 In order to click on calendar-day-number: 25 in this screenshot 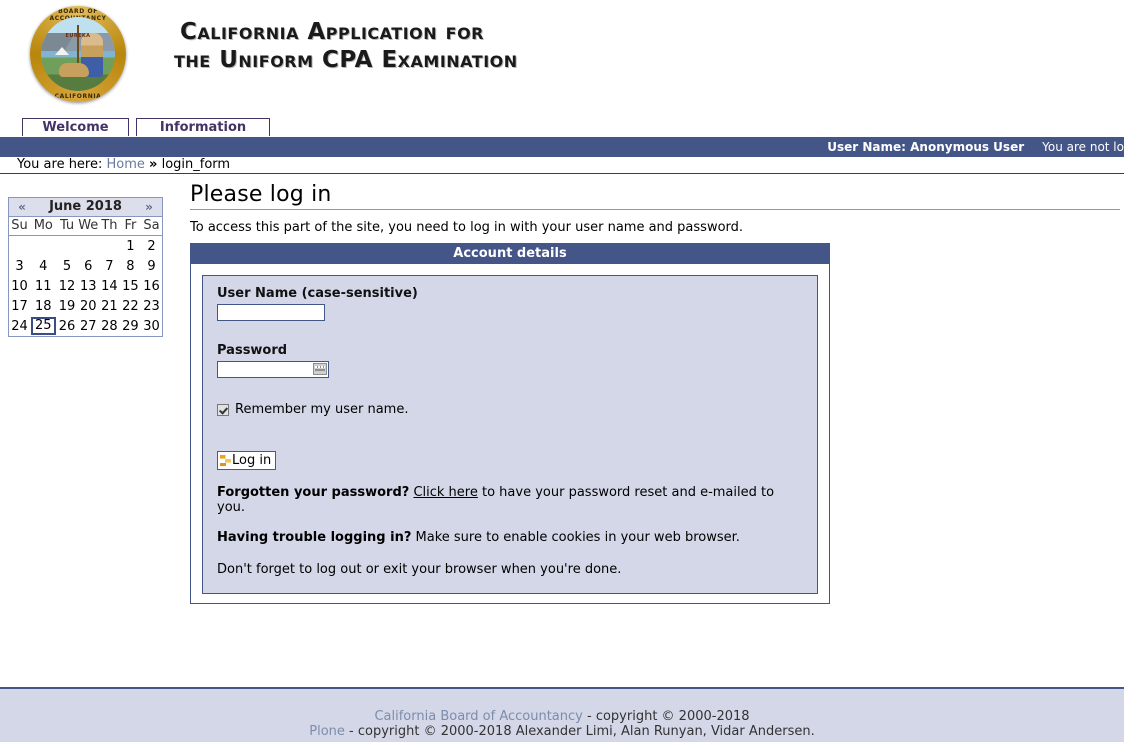, I will do `click(43, 326)`.